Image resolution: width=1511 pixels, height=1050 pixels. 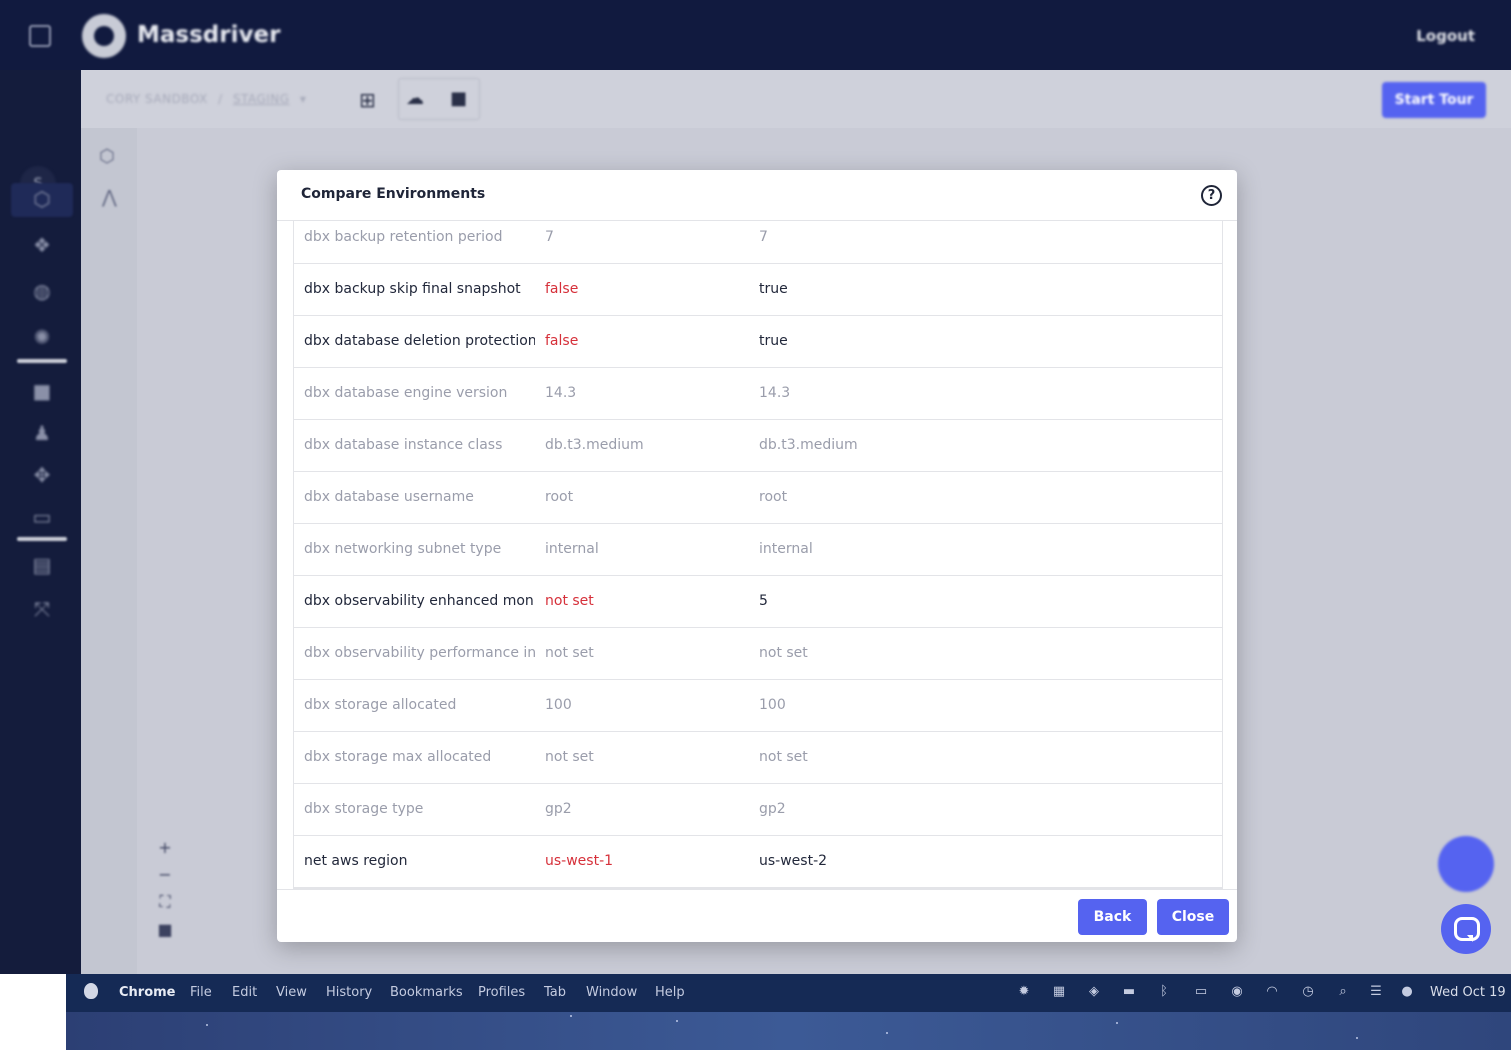 I want to click on logout-link: Logout, so click(x=1445, y=36).